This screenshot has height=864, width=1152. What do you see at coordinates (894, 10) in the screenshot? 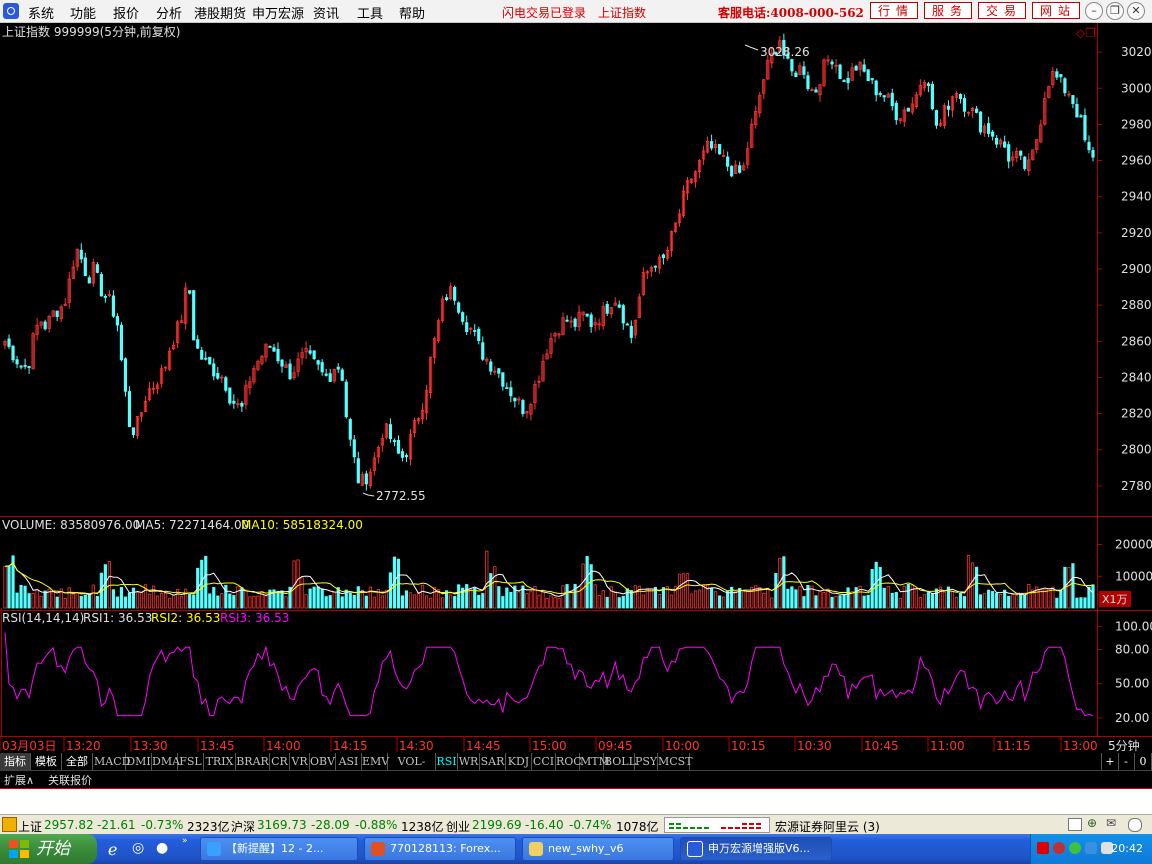
I see `market-button: 行情` at bounding box center [894, 10].